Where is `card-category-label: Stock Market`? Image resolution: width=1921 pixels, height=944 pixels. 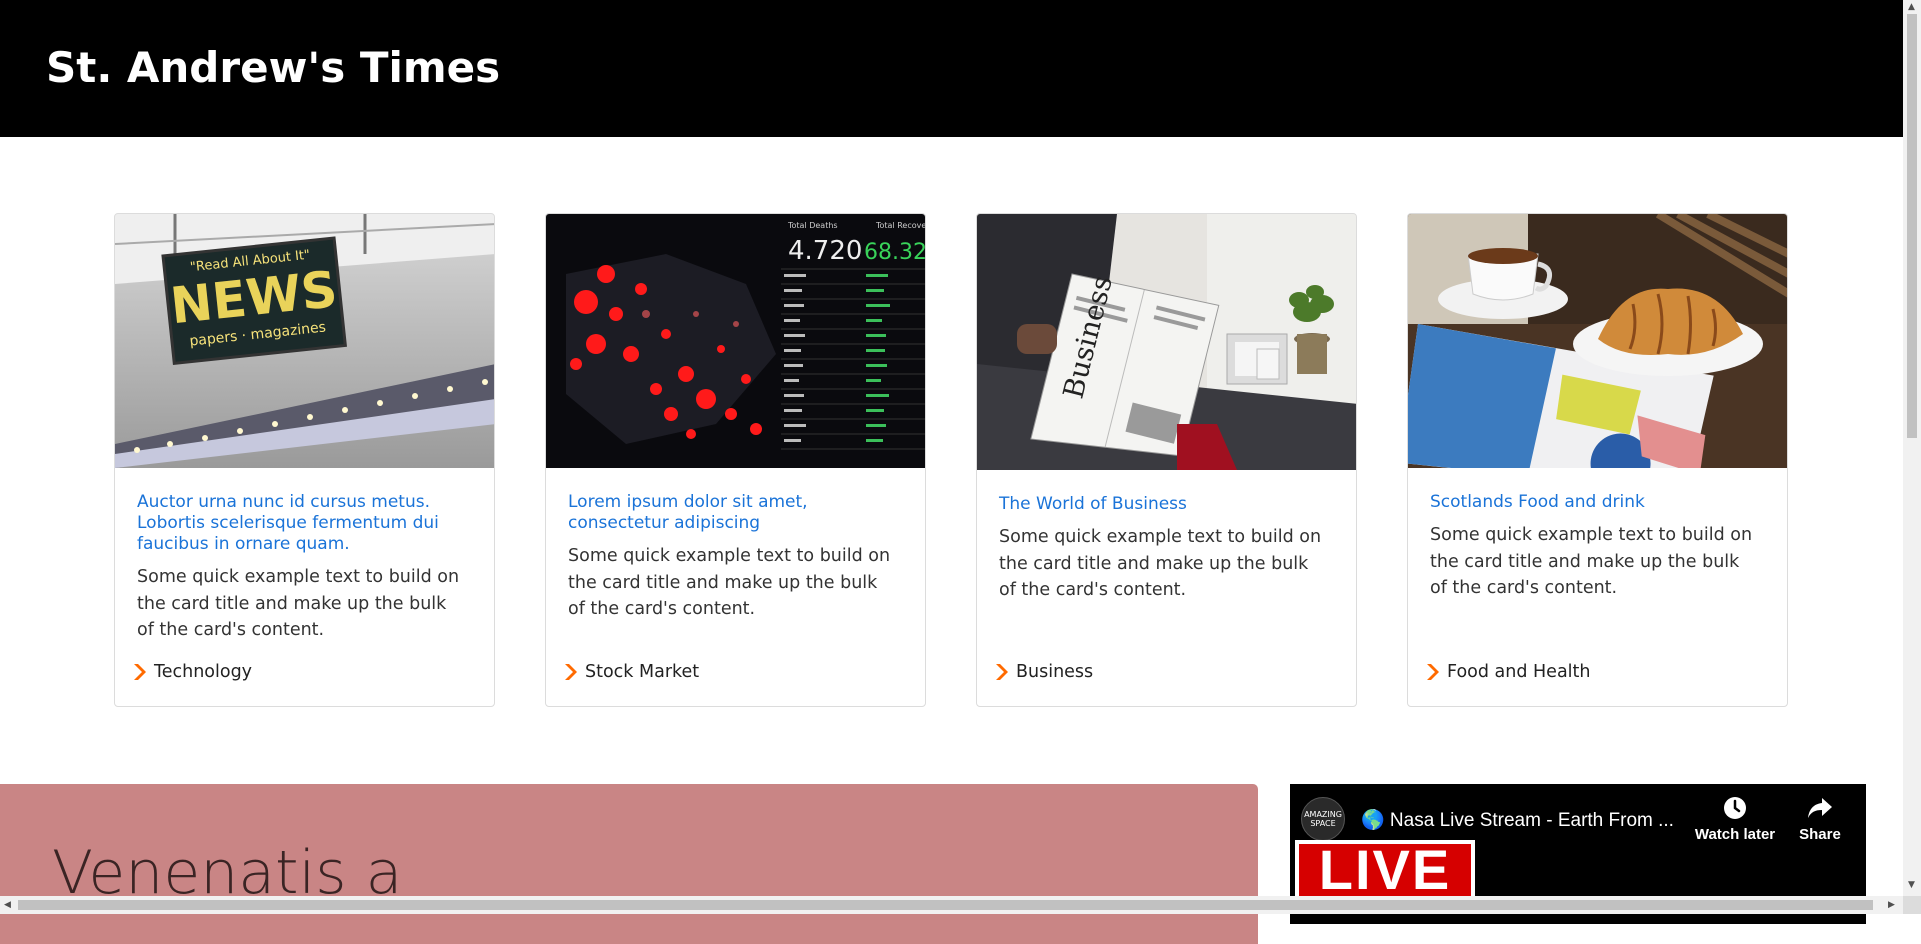 card-category-label: Stock Market is located at coordinates (642, 672).